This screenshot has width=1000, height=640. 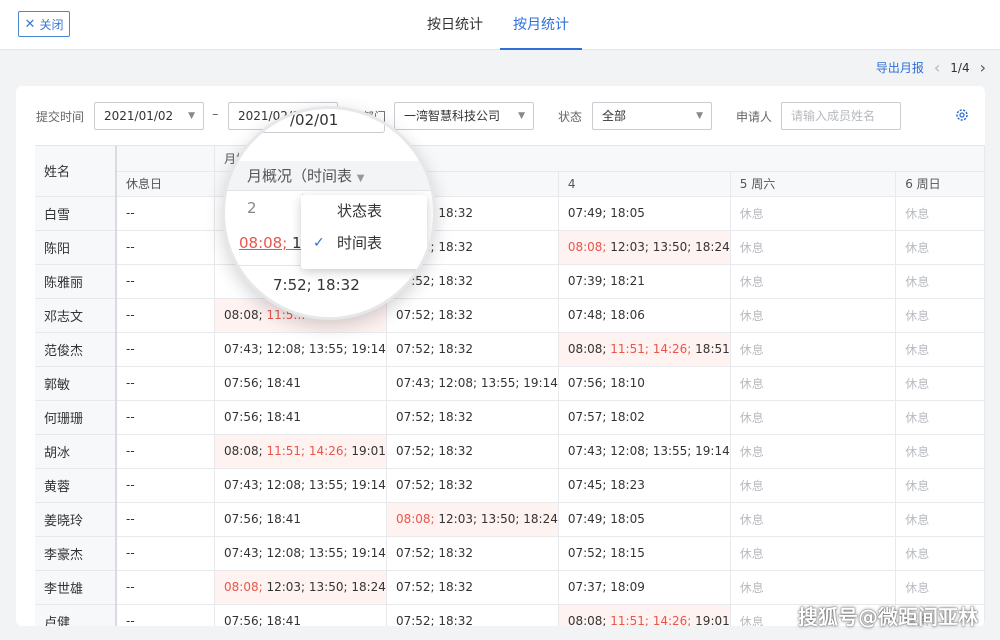 What do you see at coordinates (319, 243) in the screenshot?
I see `check-icon: ✓` at bounding box center [319, 243].